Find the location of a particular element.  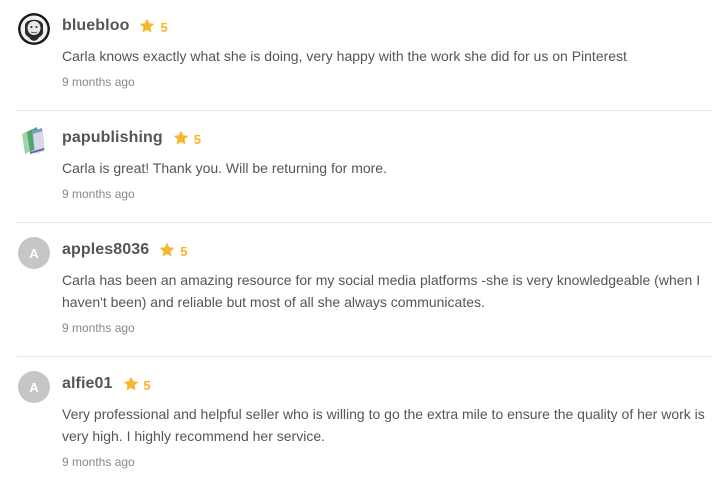

user-photo-icon is located at coordinates (34, 29).